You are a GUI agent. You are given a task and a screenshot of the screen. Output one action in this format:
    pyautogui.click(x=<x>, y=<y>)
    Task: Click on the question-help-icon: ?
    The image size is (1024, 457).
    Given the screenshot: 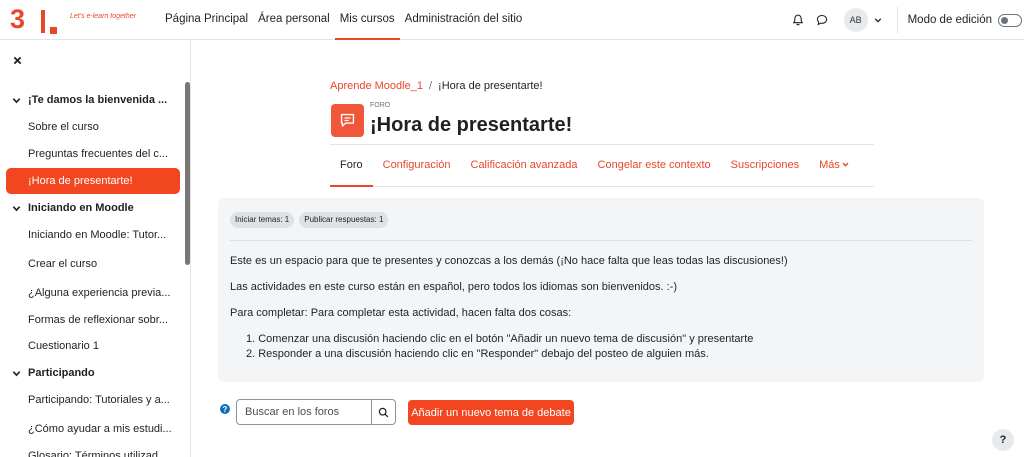 What is the action you would take?
    pyautogui.click(x=225, y=409)
    